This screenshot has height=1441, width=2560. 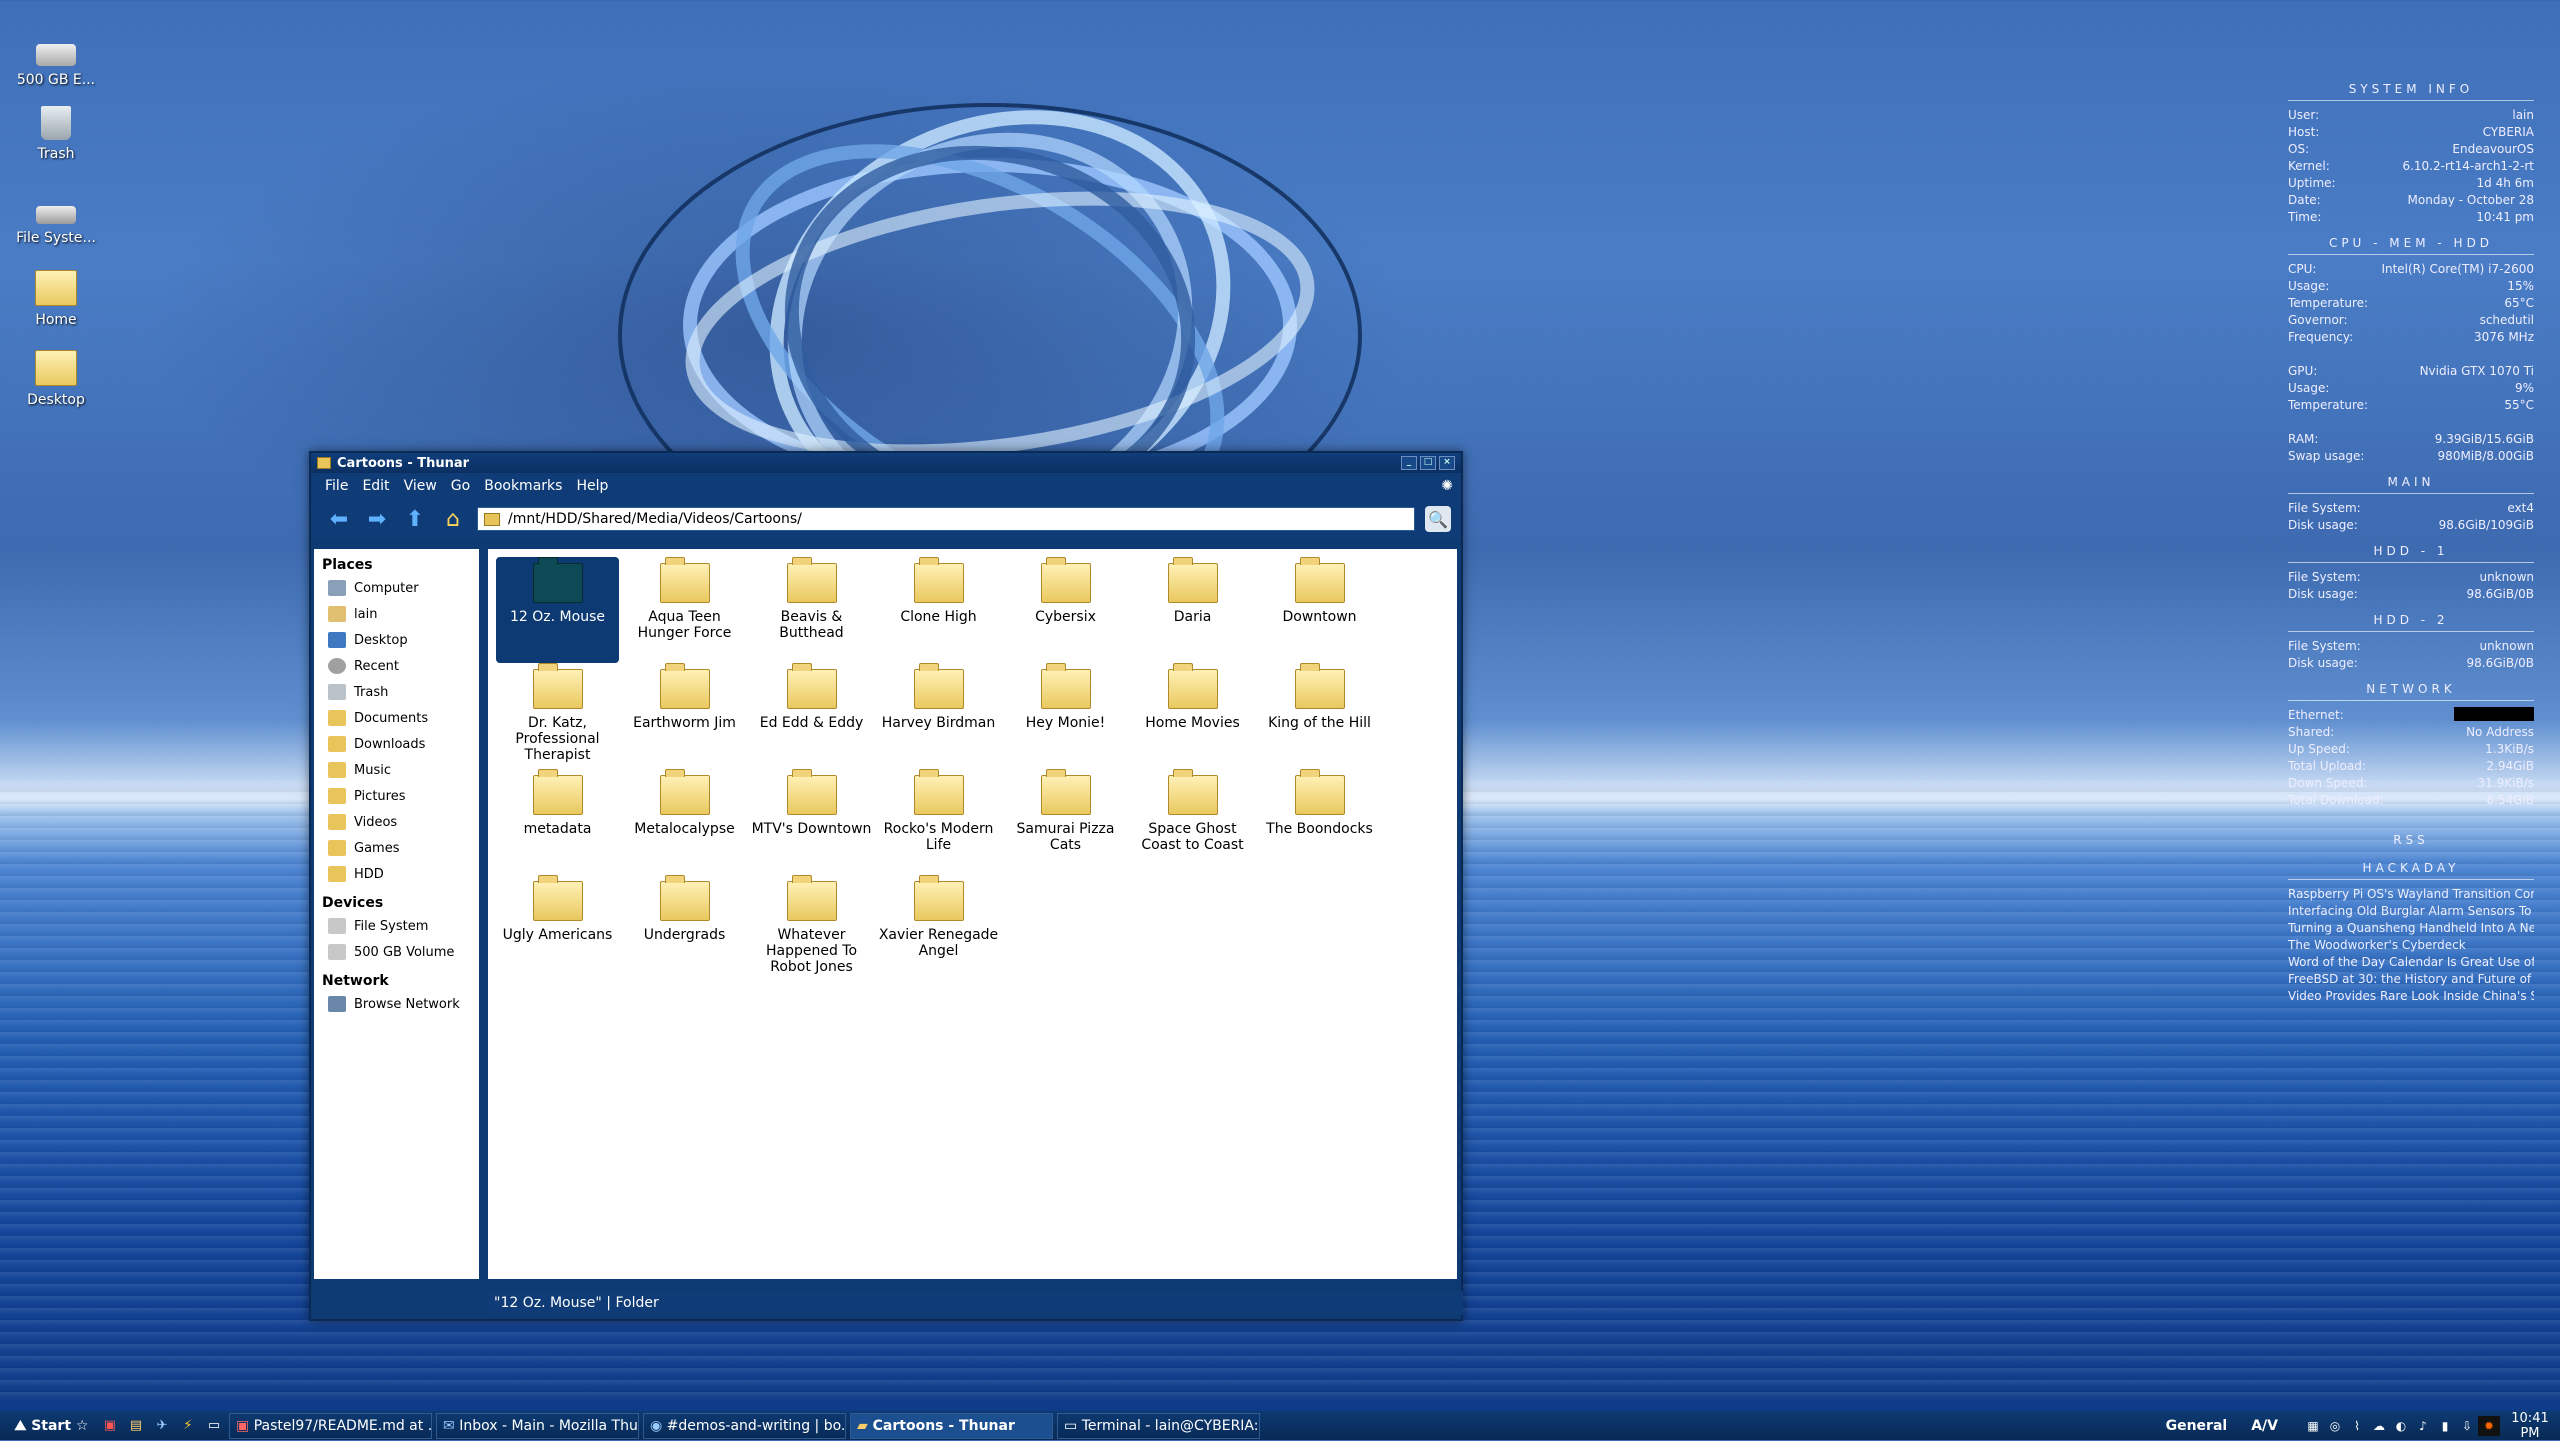 I want to click on up-button: ⬆, so click(x=415, y=519).